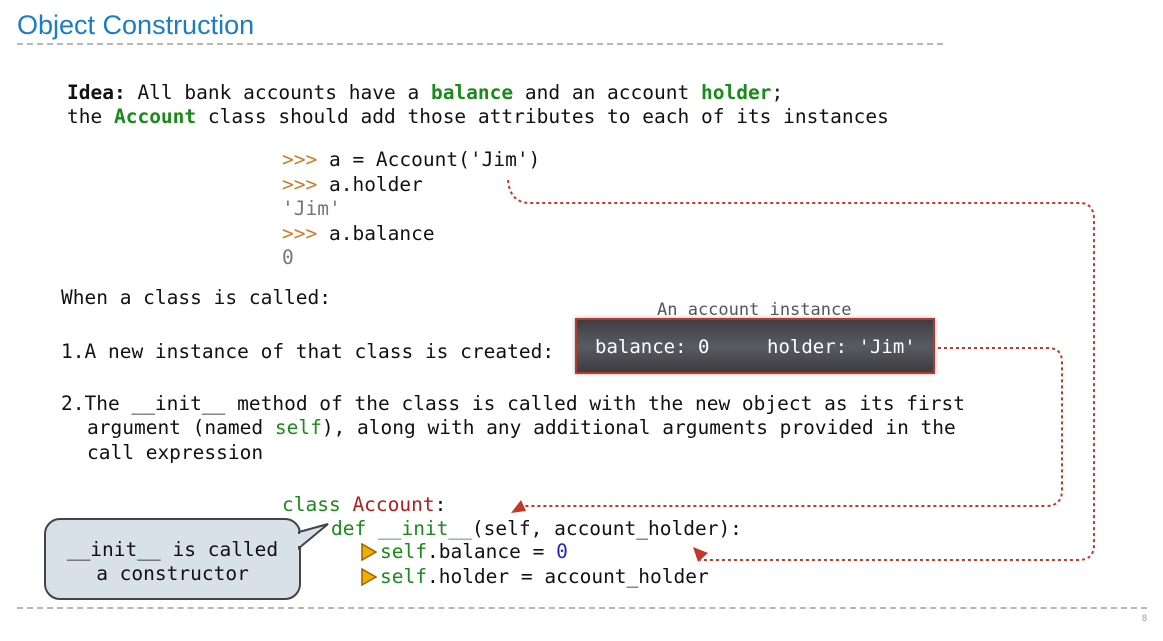 This screenshot has height=641, width=1163. I want to click on instance-to-self-arrow, so click(791, 427).